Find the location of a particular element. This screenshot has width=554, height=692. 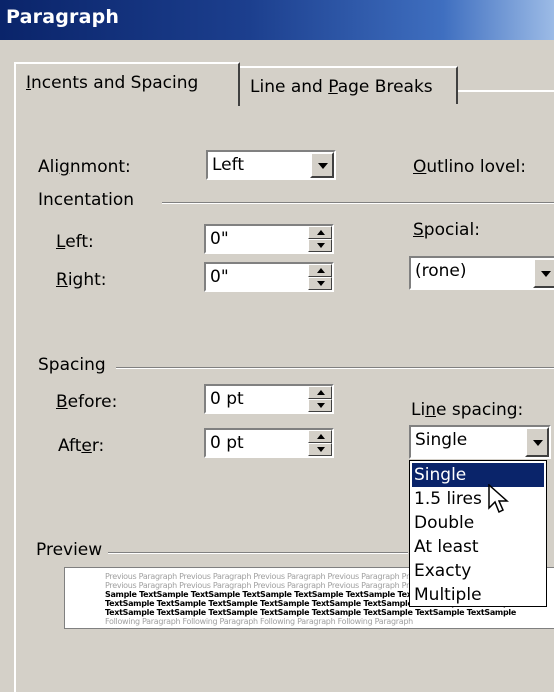

spacing-before-spinner: 0 pt is located at coordinates (269, 399).